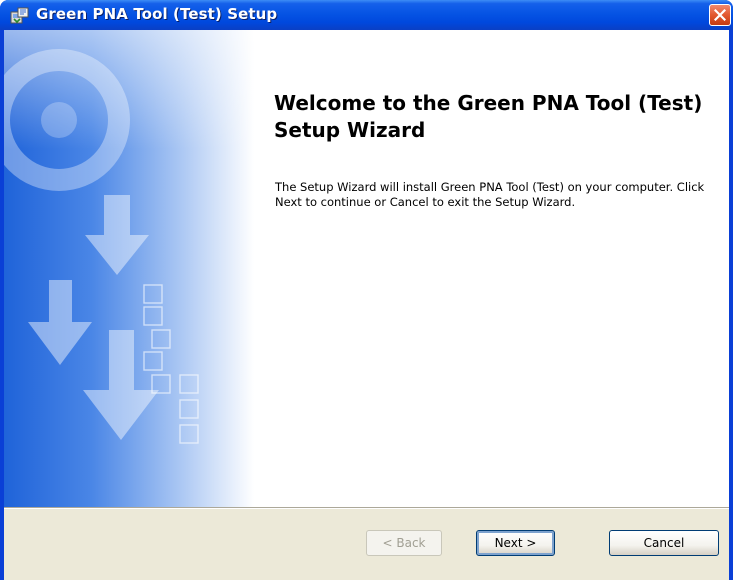  I want to click on next-button: Next >, so click(515, 543).